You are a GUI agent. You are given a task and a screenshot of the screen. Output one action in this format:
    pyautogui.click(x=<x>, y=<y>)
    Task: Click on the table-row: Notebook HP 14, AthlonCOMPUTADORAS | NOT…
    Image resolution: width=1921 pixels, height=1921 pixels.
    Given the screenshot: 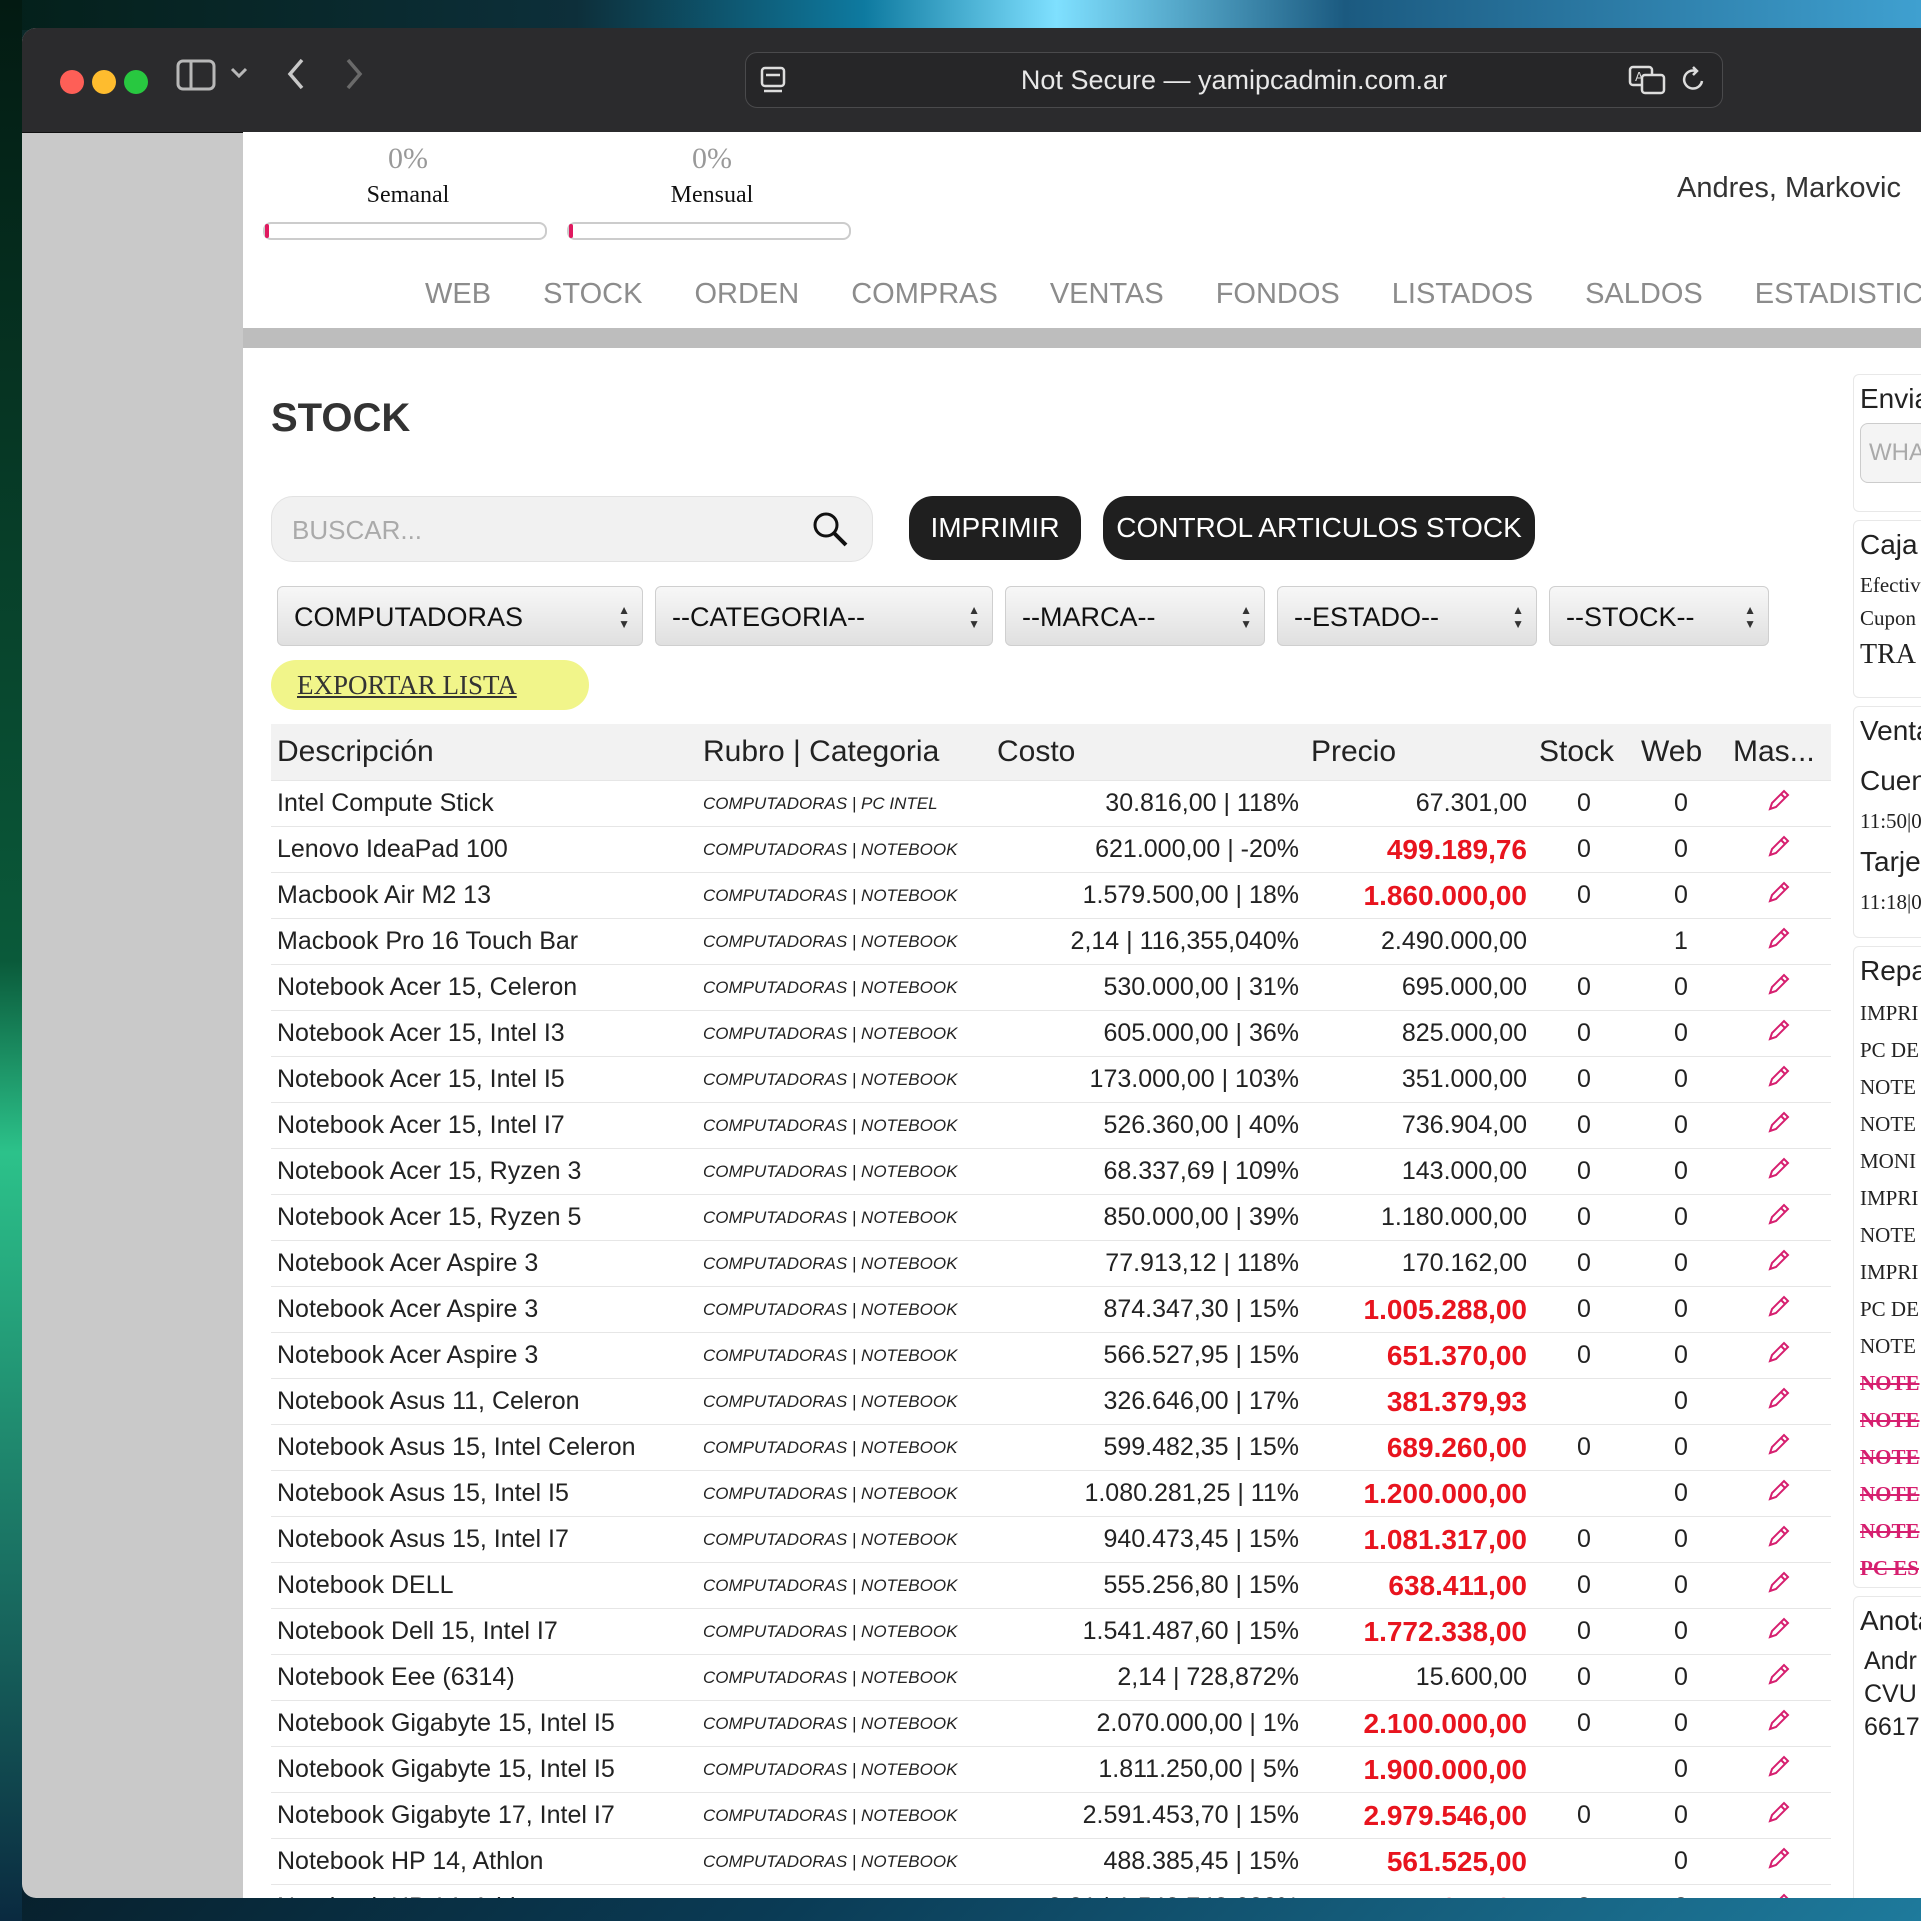 What is the action you would take?
    pyautogui.click(x=1051, y=1891)
    